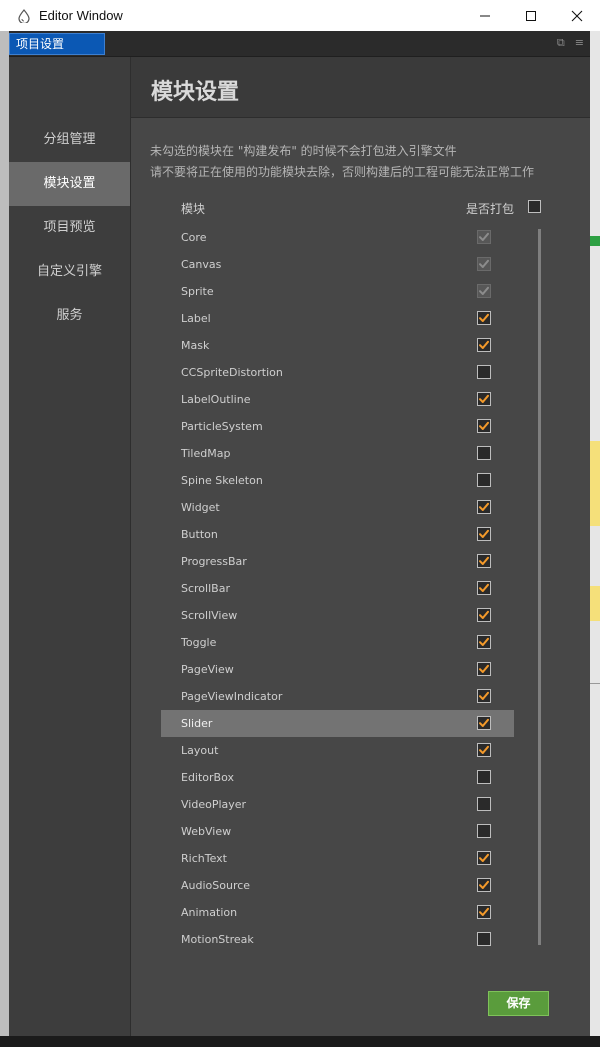  I want to click on background-window-edge, so click(595, 533).